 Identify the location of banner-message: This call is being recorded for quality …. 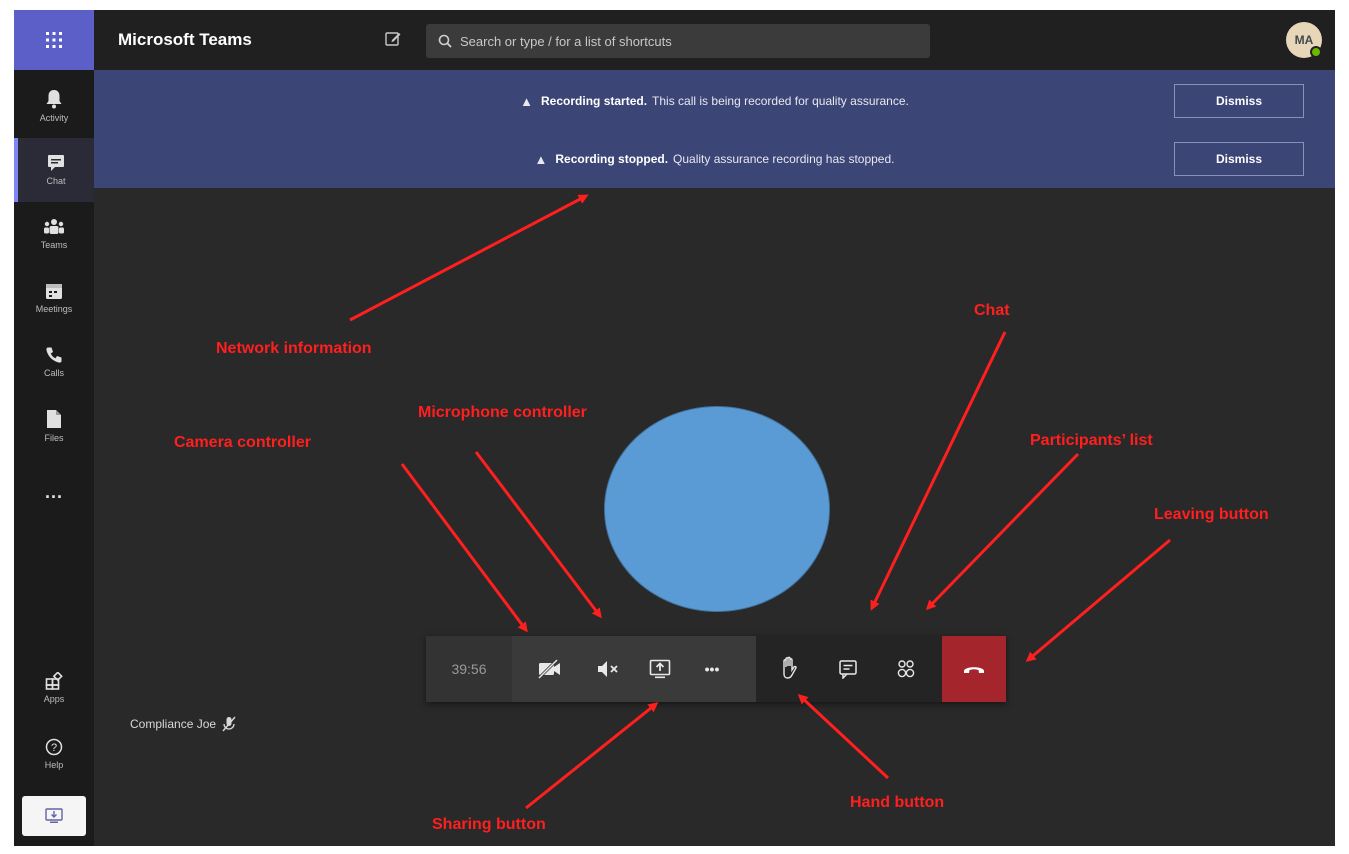
(780, 101).